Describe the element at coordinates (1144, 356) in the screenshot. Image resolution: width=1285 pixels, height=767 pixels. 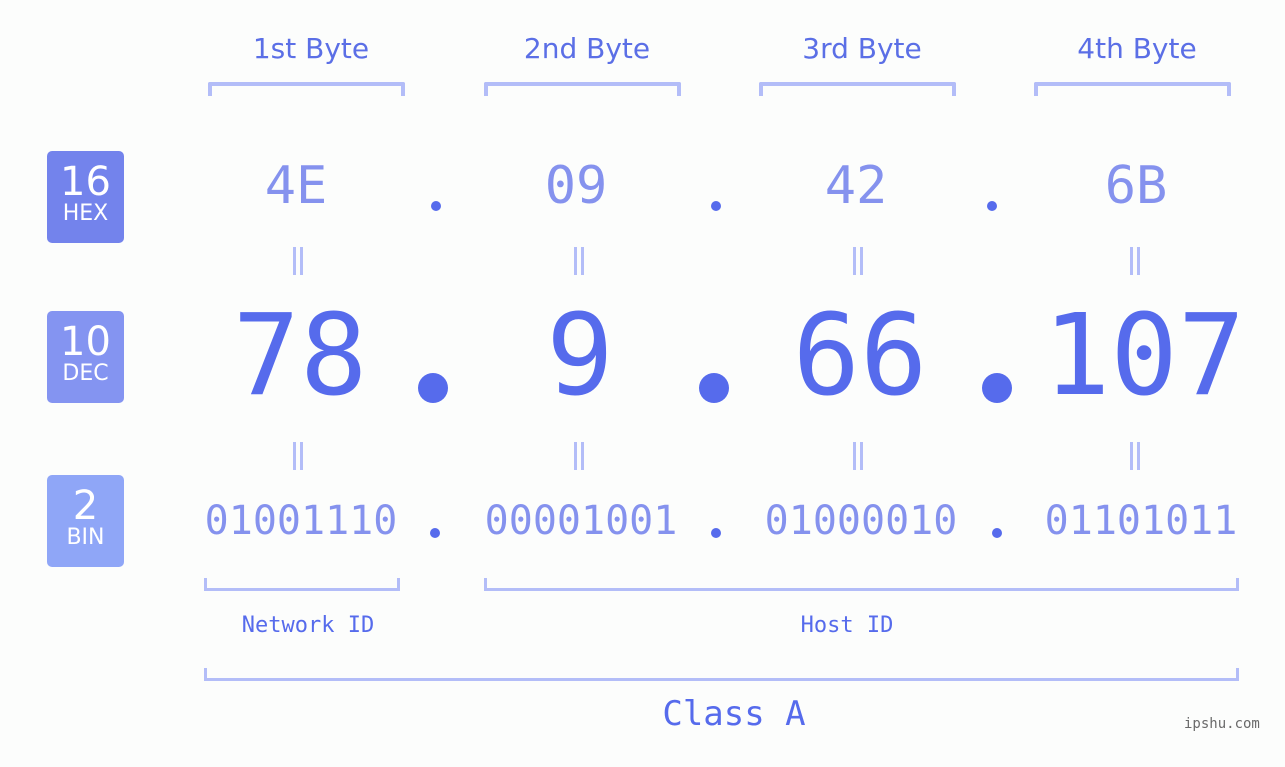
I see `dec-byte-4: 107` at that location.